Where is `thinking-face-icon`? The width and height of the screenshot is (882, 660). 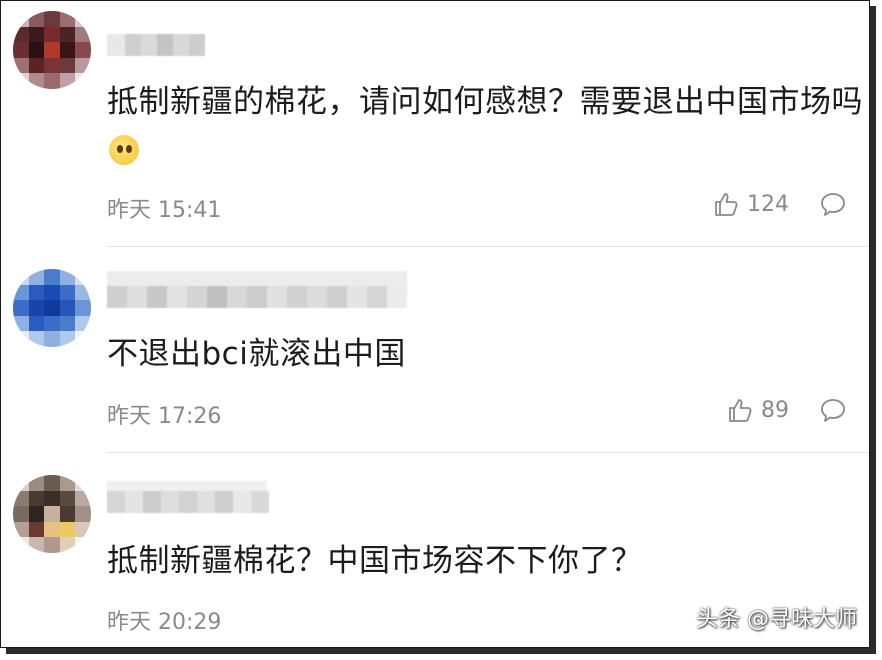
thinking-face-icon is located at coordinates (124, 150).